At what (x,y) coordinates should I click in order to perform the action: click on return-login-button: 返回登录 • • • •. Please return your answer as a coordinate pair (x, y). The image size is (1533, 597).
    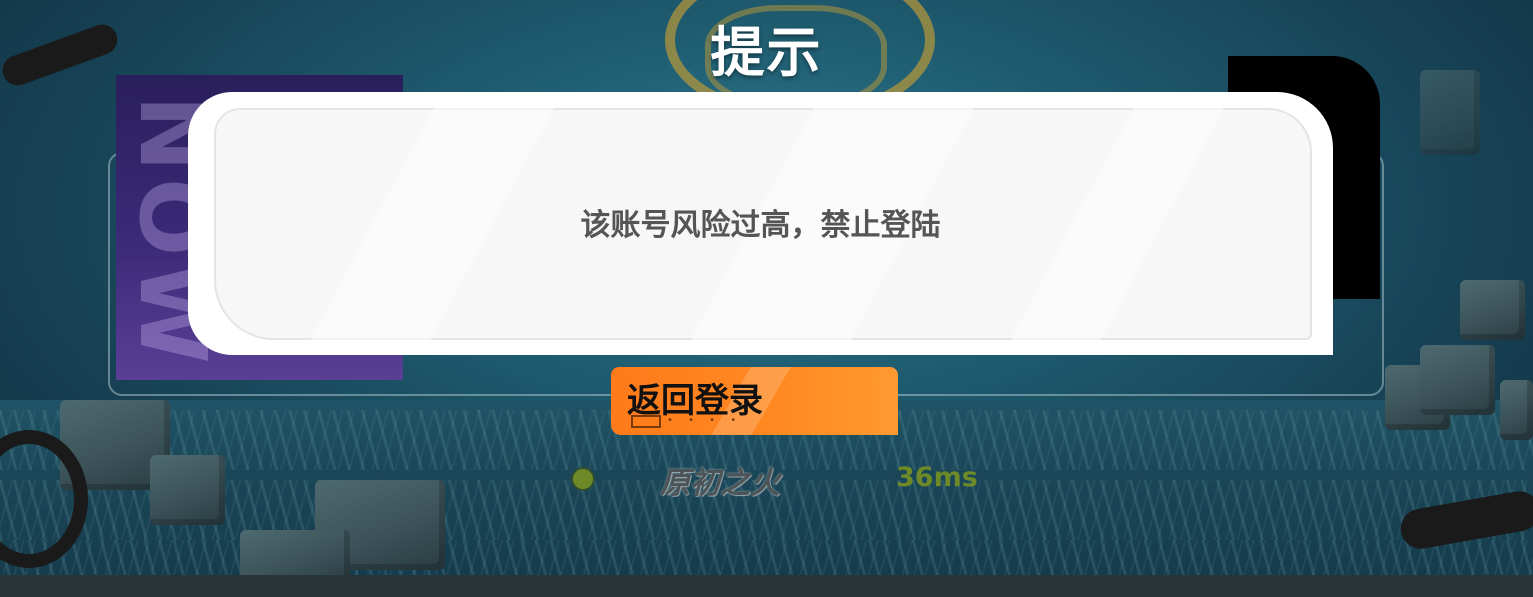
    Looking at the image, I should click on (754, 401).